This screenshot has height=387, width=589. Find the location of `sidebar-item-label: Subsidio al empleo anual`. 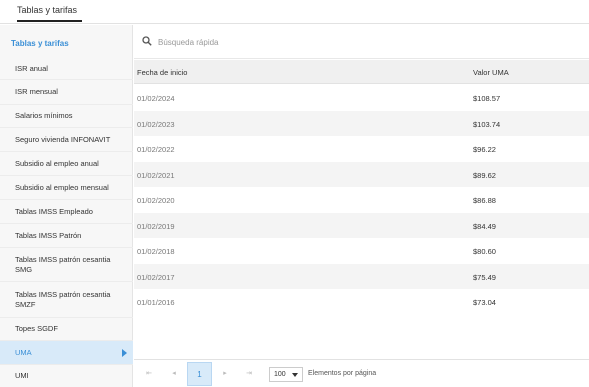

sidebar-item-label: Subsidio al empleo anual is located at coordinates (57, 163).